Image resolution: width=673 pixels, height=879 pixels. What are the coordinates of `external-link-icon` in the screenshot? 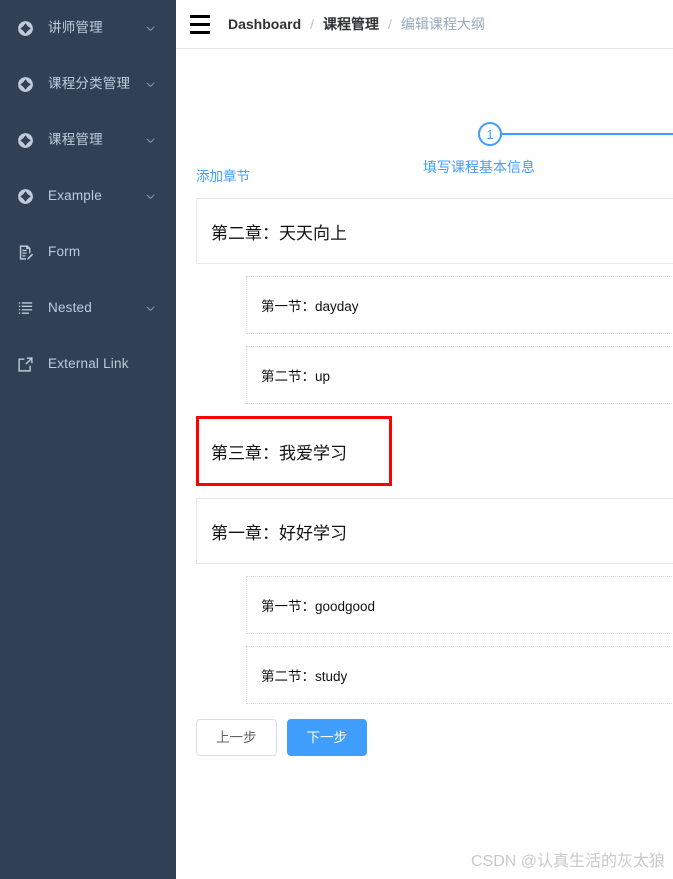 It's located at (25, 364).